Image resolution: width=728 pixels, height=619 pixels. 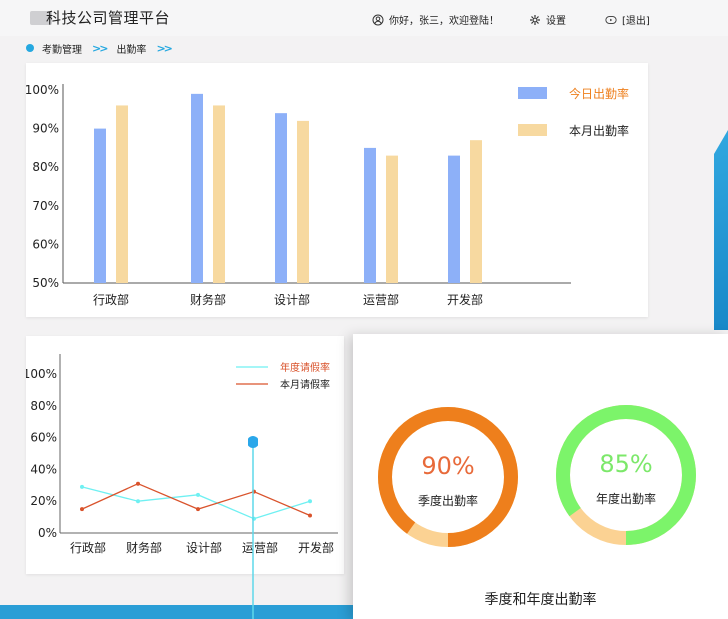 I want to click on gear-icon, so click(x=535, y=19).